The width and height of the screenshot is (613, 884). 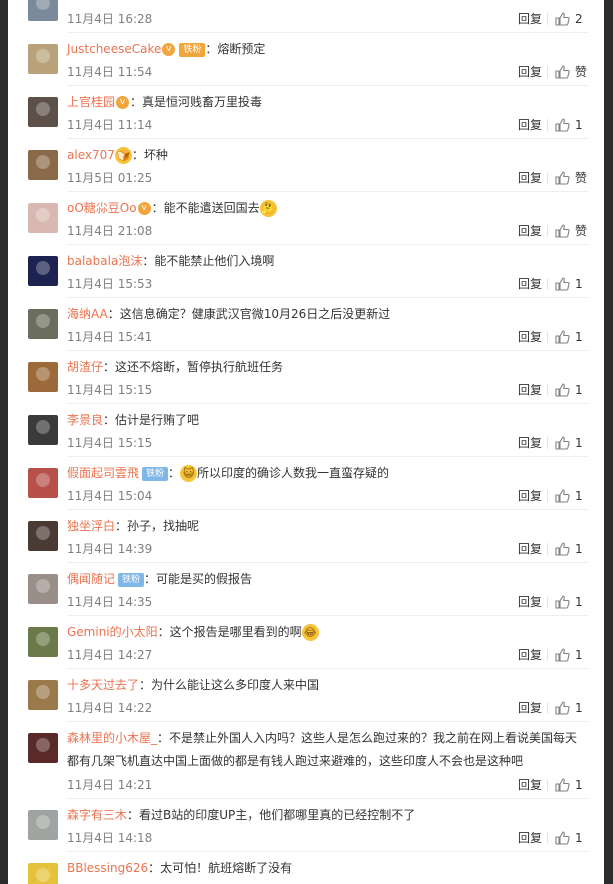 I want to click on commenter-name: oO糖尛豆Oo, so click(x=102, y=208).